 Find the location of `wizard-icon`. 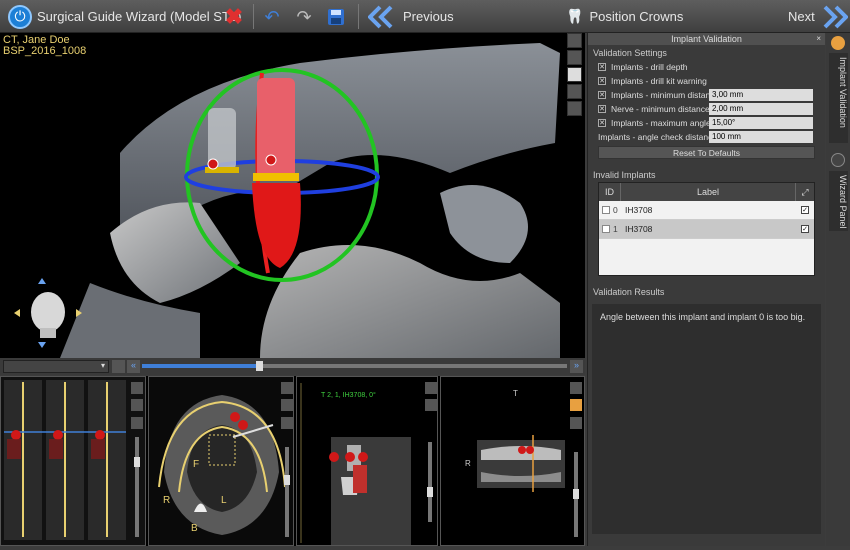

wizard-icon is located at coordinates (838, 160).